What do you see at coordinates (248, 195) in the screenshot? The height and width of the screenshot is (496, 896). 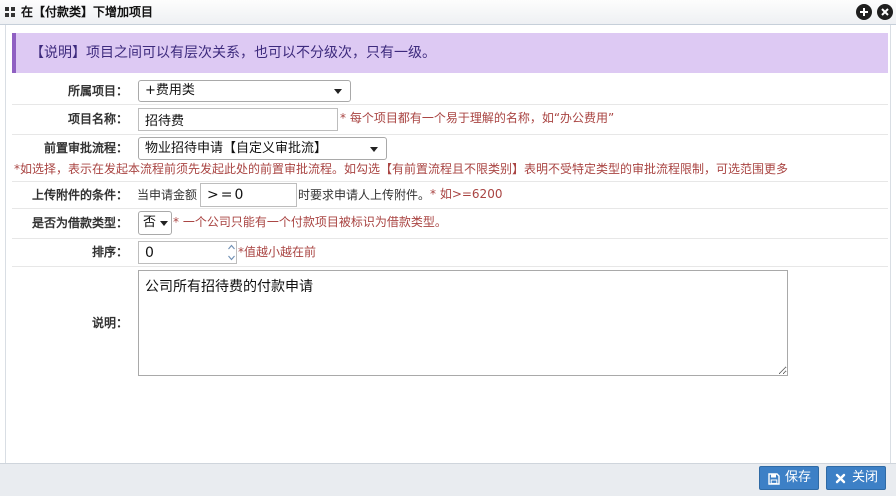 I see `attachment-amount-input` at bounding box center [248, 195].